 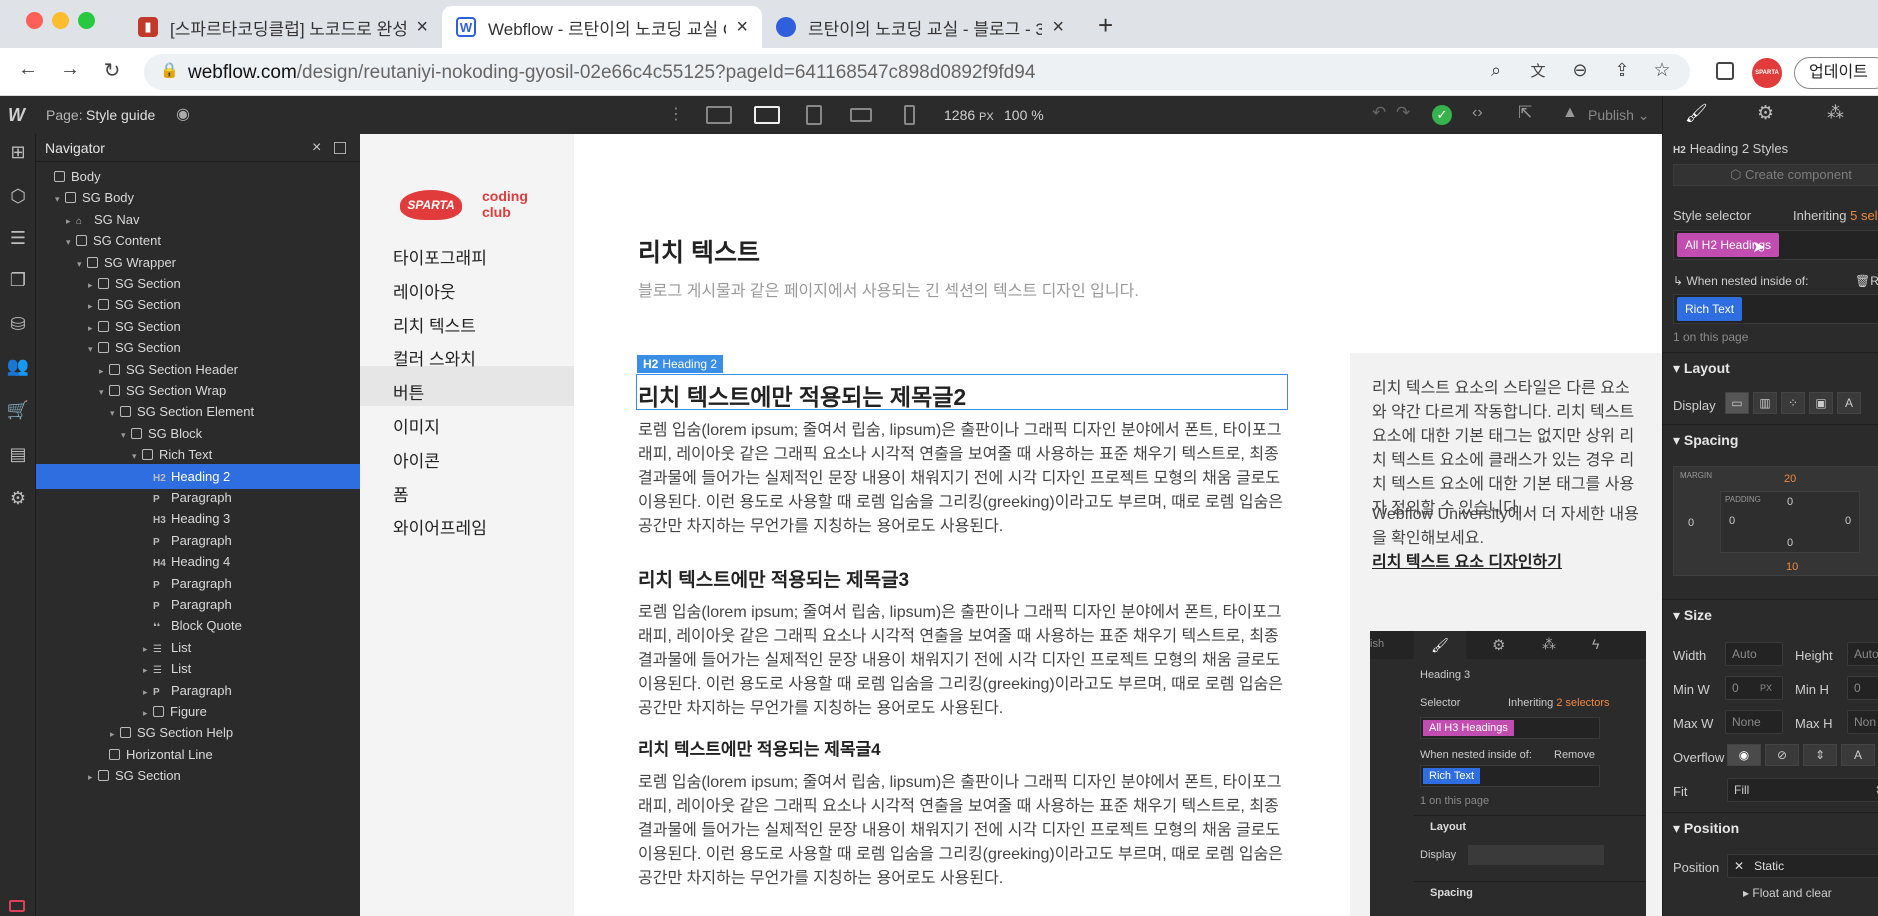 I want to click on display-inline-button: A, so click(x=1849, y=403).